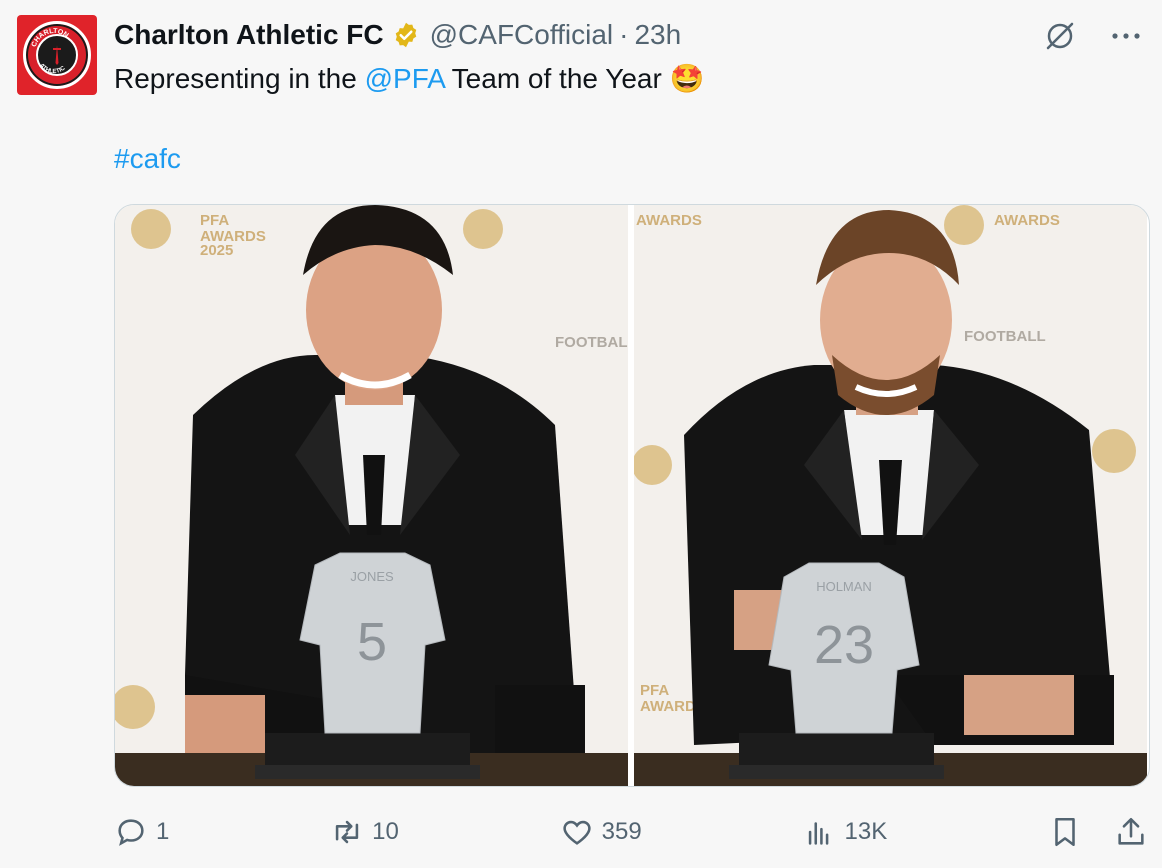 This screenshot has width=1162, height=868. Describe the element at coordinates (147, 159) in the screenshot. I see `hashtag-link: #cafc` at that location.